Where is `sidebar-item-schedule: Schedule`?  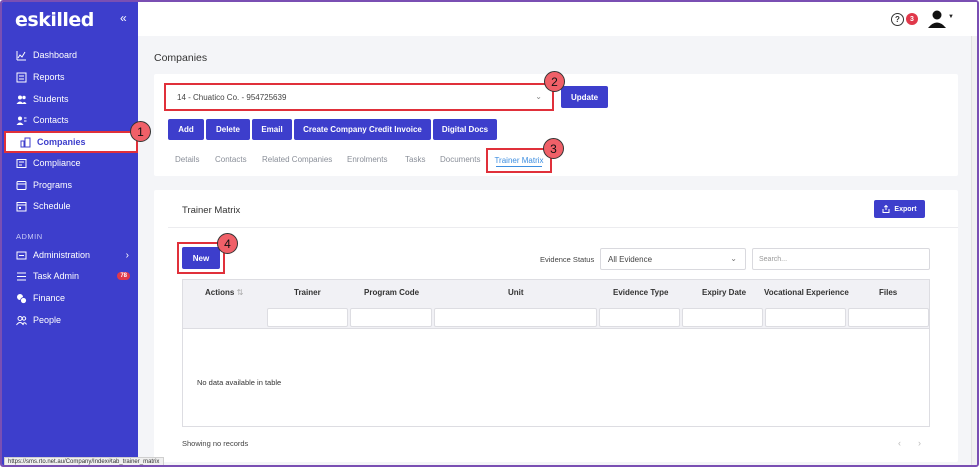
sidebar-item-schedule: Schedule is located at coordinates (70, 206).